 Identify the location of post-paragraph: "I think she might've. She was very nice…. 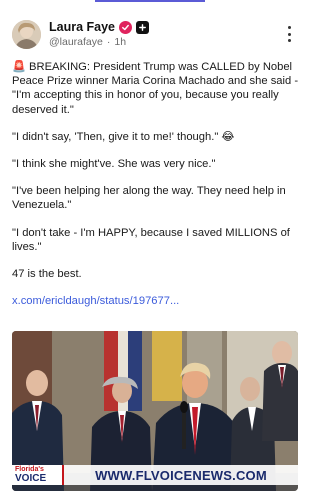
(114, 164).